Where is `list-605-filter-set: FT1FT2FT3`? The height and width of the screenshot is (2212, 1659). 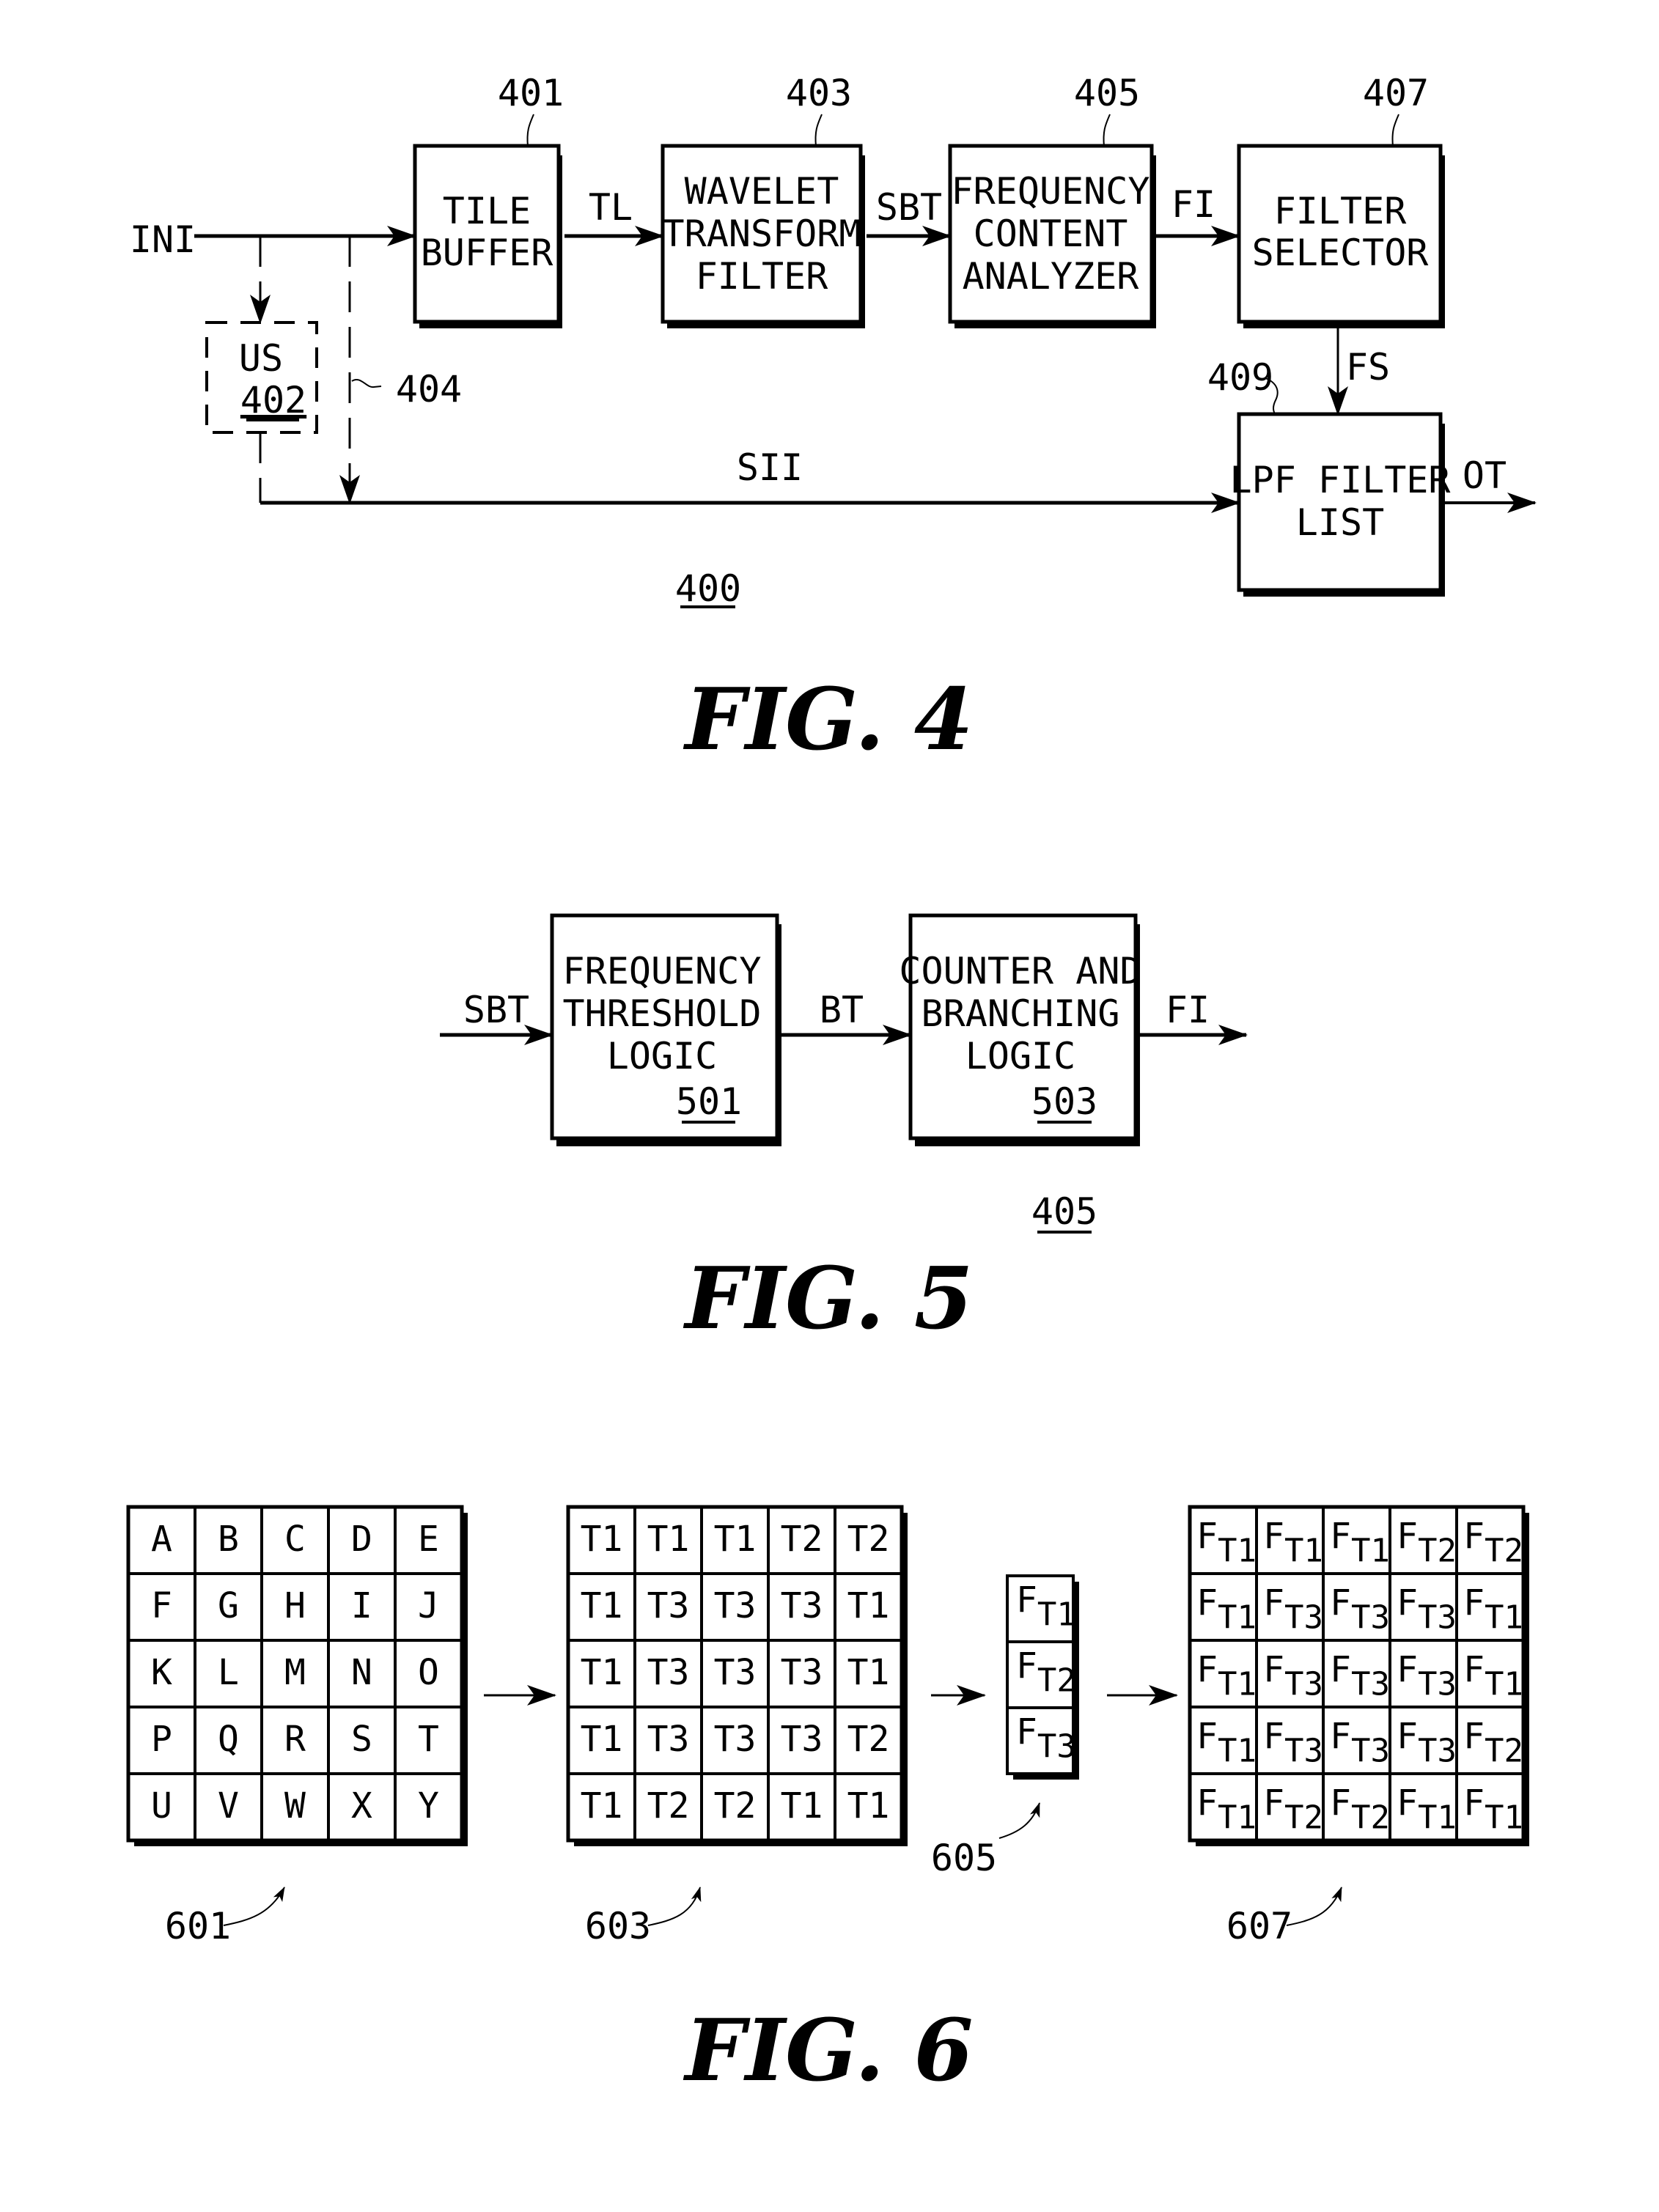 list-605-filter-set: FT1FT2FT3 is located at coordinates (1042, 1677).